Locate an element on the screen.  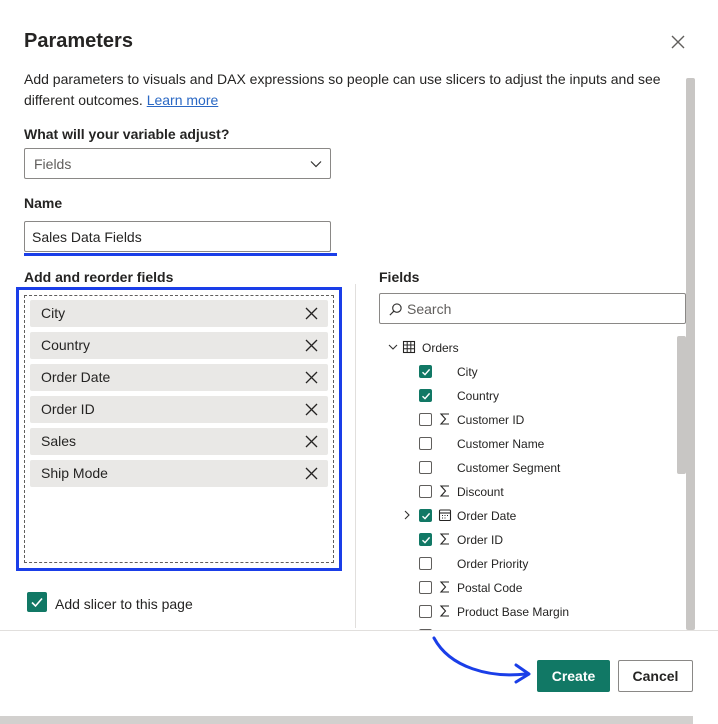
field-item: Order ID is located at coordinates (524, 540).